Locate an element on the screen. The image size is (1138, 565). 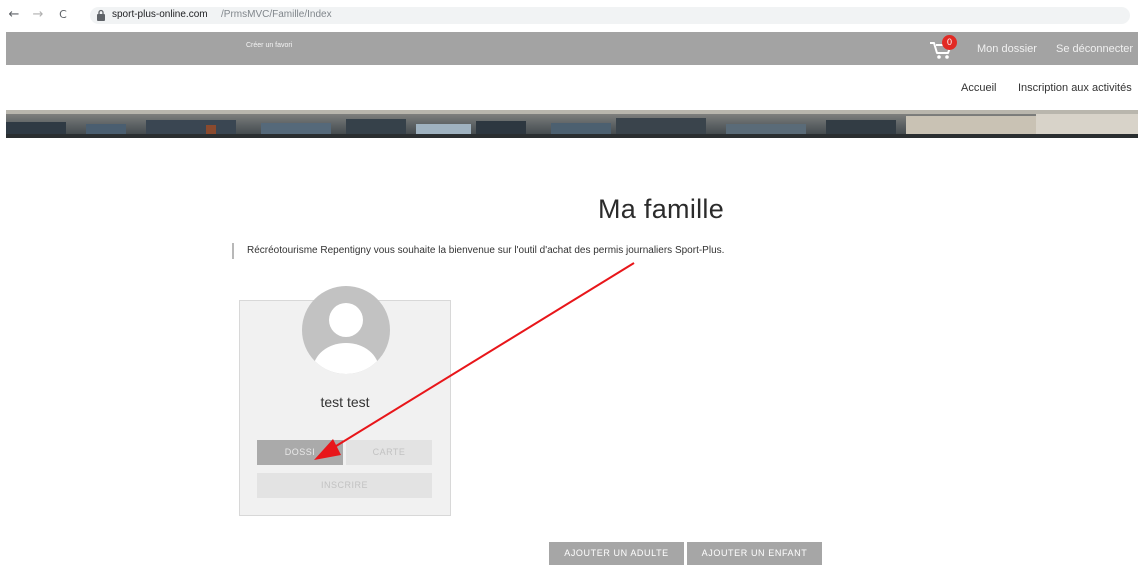
back-arrow-icon: ← is located at coordinates (14, 15).